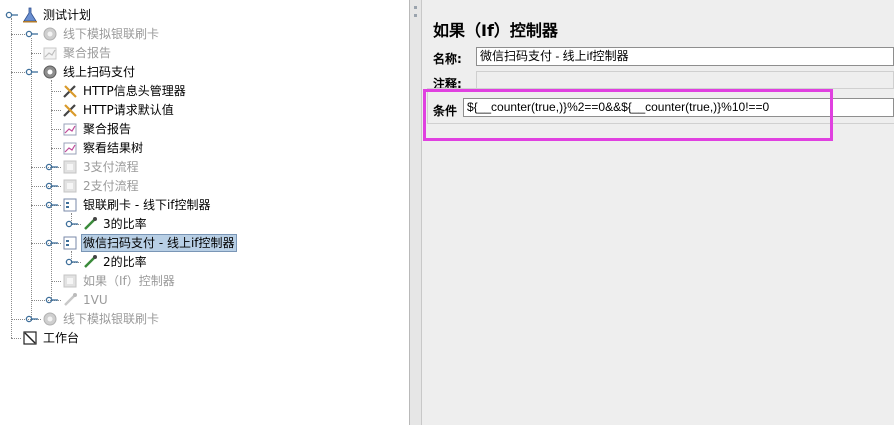 The image size is (894, 425). What do you see at coordinates (445, 111) in the screenshot?
I see `condition-label: 条件` at bounding box center [445, 111].